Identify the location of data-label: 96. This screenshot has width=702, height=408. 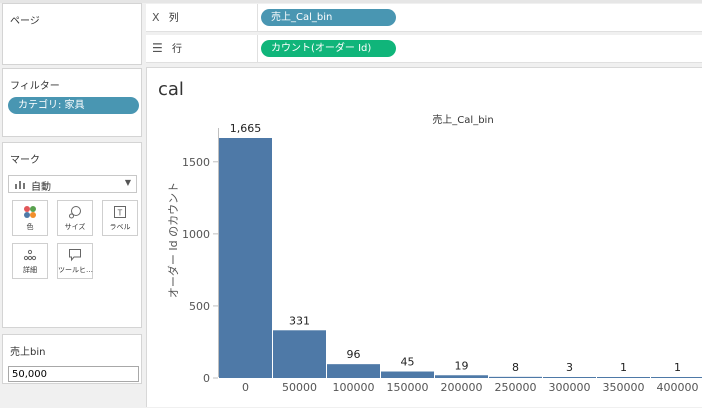
(354, 354).